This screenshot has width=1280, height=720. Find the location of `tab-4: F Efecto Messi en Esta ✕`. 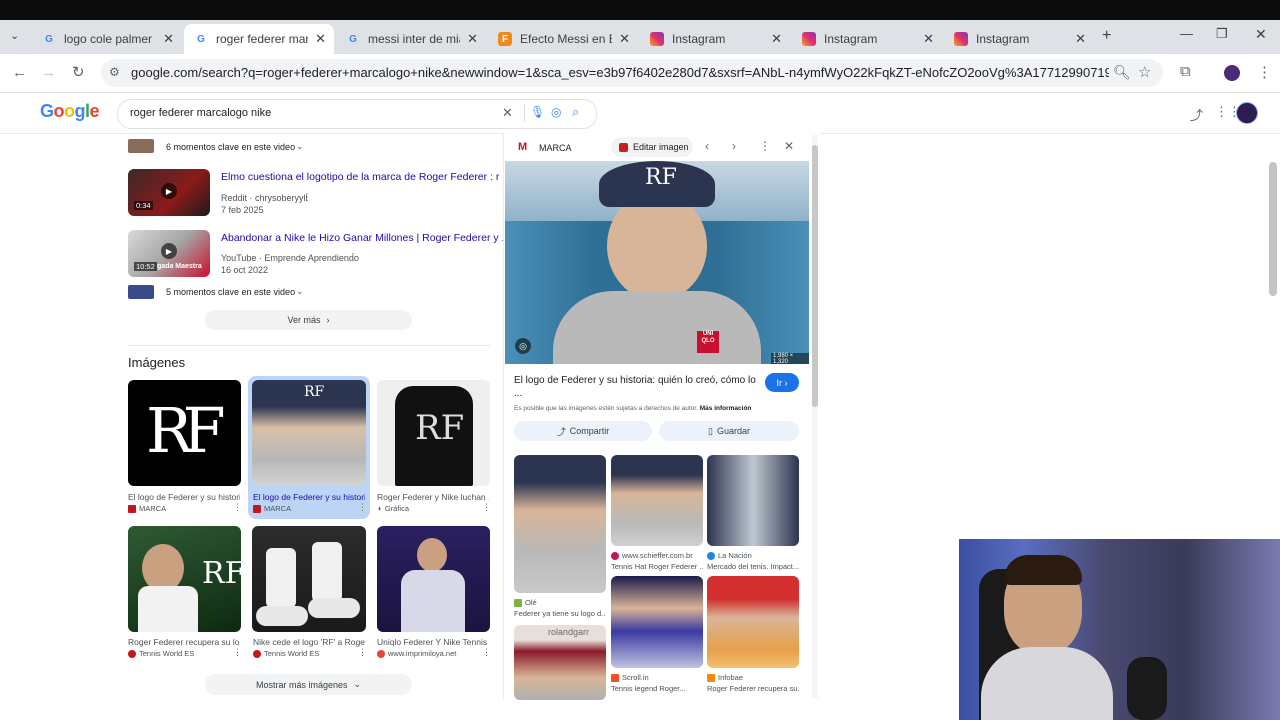

tab-4: F Efecto Messi en Esta ✕ is located at coordinates (563, 39).